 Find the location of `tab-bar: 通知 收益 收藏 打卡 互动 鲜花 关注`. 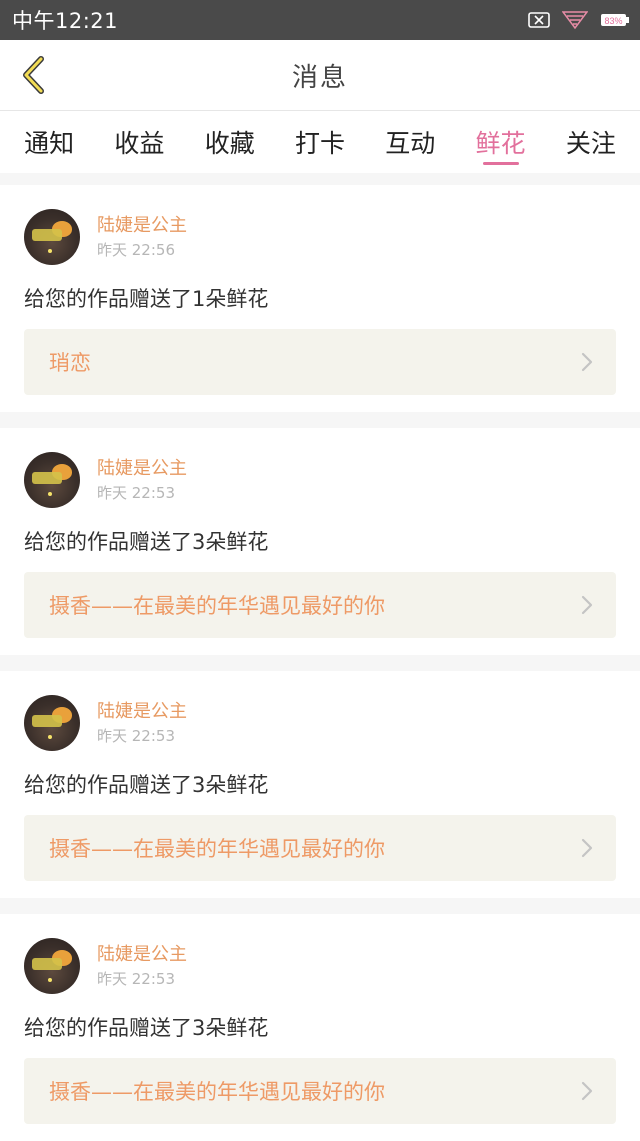

tab-bar: 通知 收益 收藏 打卡 互动 鲜花 关注 is located at coordinates (320, 142).